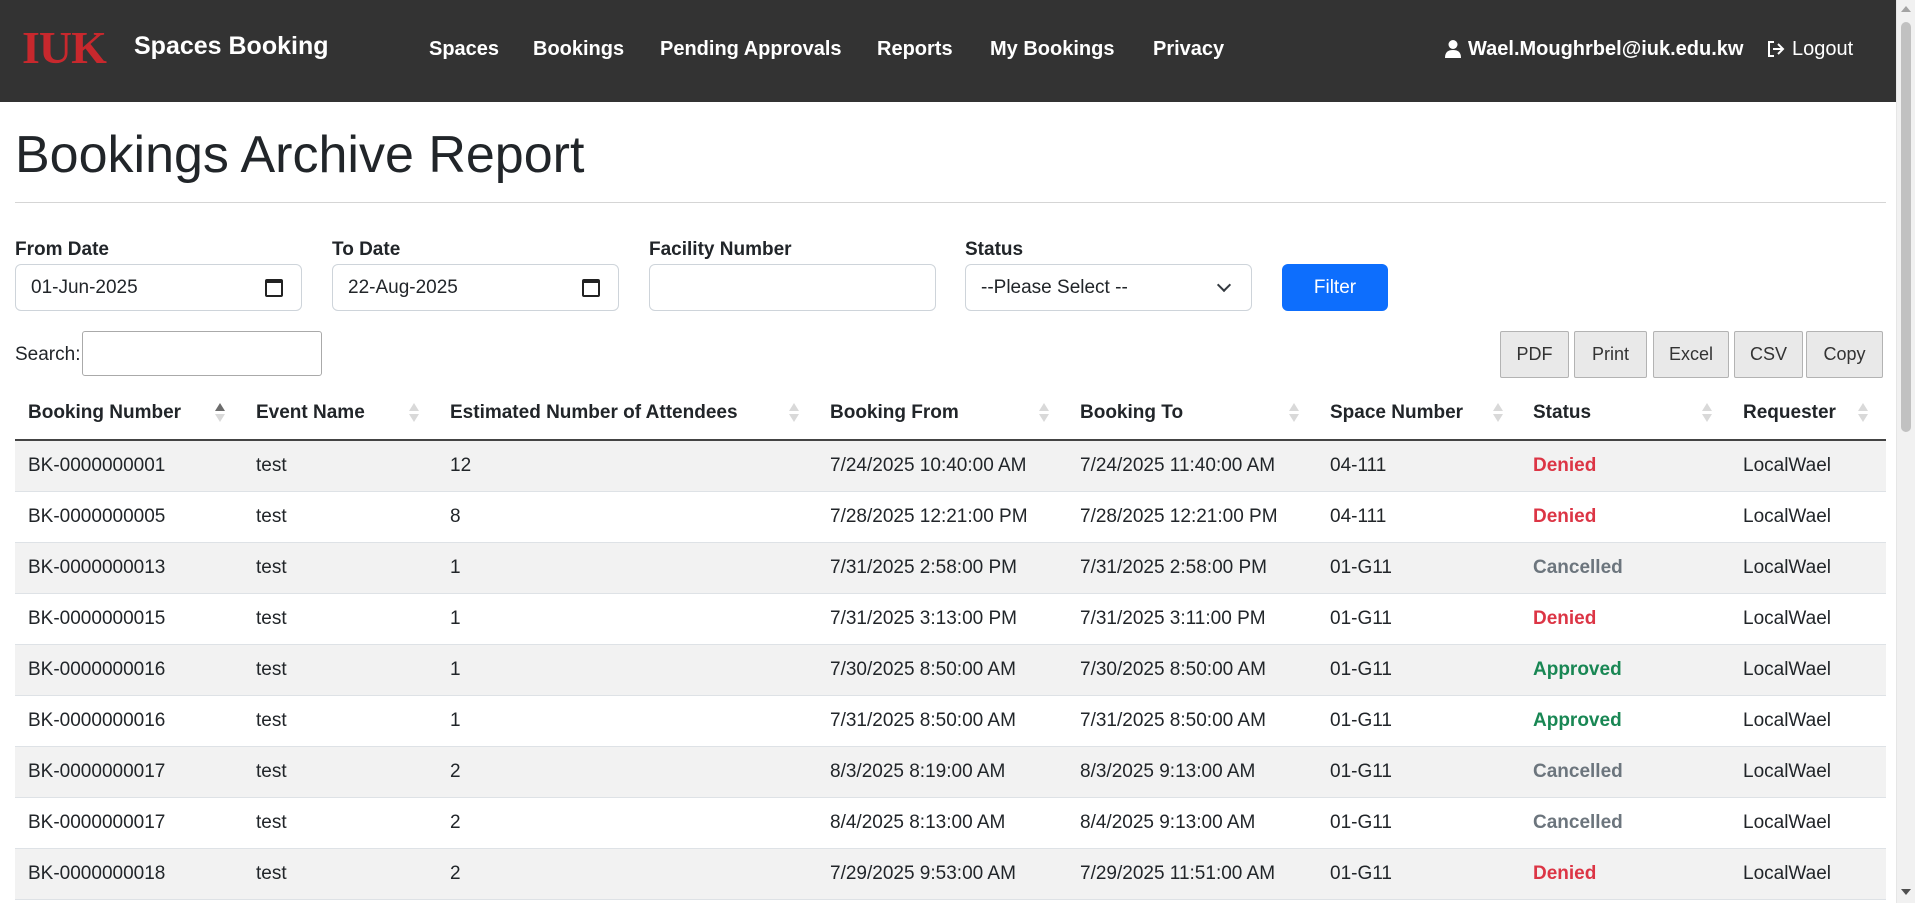 This screenshot has width=1915, height=903. Describe the element at coordinates (220, 413) in the screenshot. I see `sort-ascending-icon` at that location.